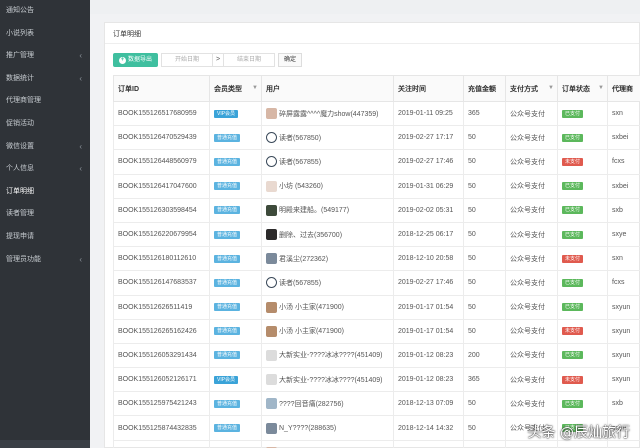 This screenshot has height=448, width=640. What do you see at coordinates (327, 138) in the screenshot?
I see `user-cell: 读者(567850)` at bounding box center [327, 138].